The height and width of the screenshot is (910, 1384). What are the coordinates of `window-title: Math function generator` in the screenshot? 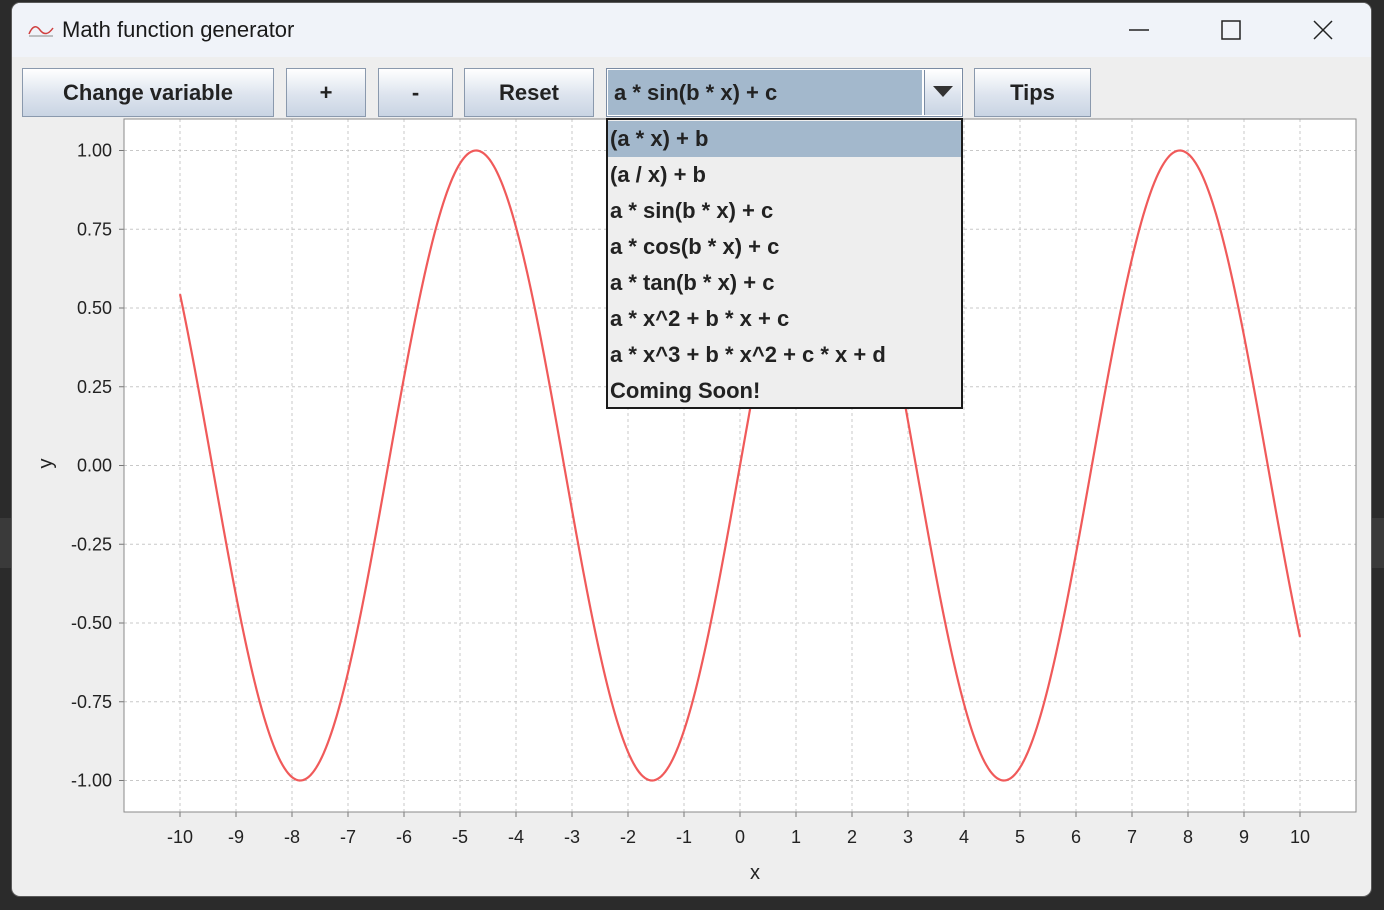 It's located at (178, 29).